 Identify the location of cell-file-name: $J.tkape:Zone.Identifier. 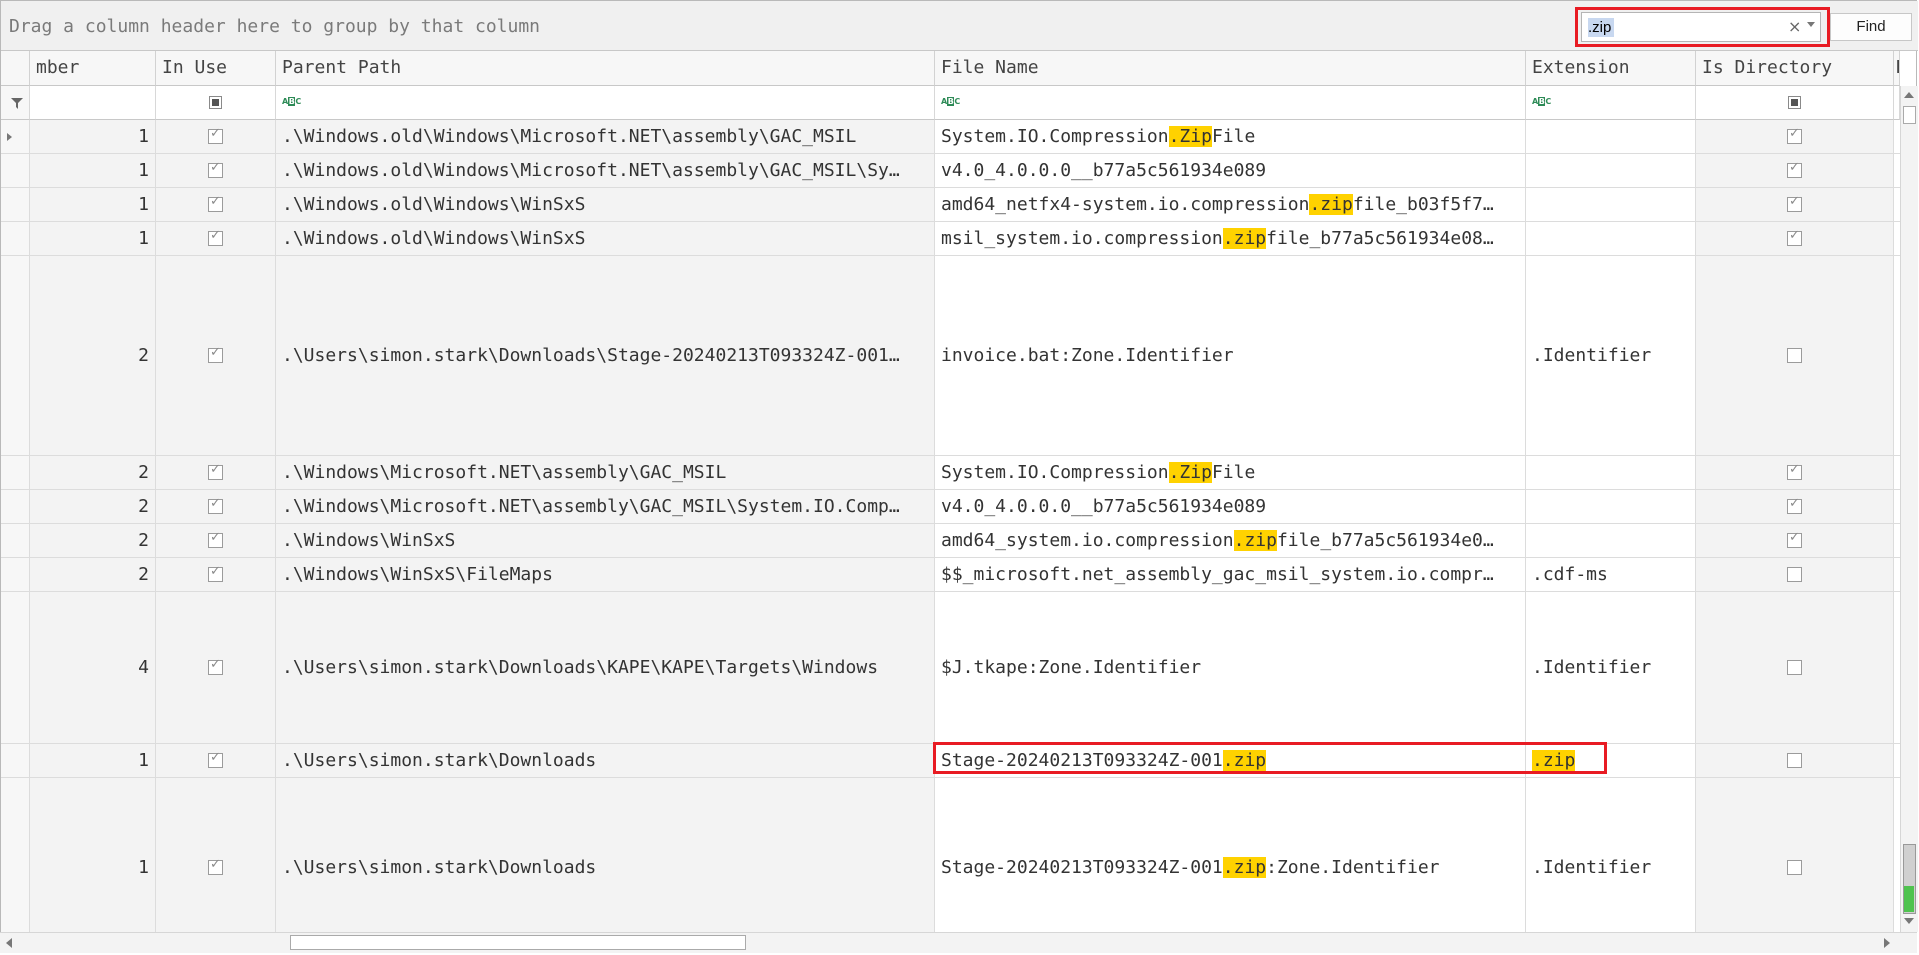
(1230, 668).